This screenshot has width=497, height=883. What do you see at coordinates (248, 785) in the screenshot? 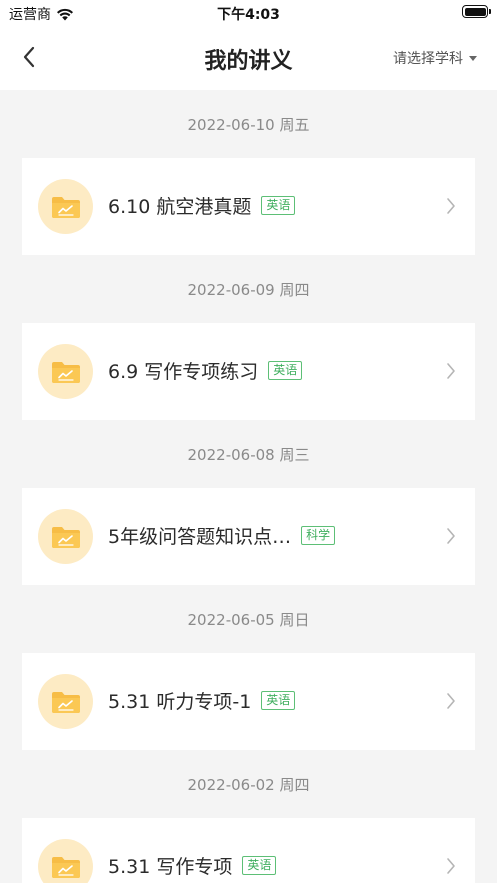
I see `date-label: 2022-06-02 周四` at bounding box center [248, 785].